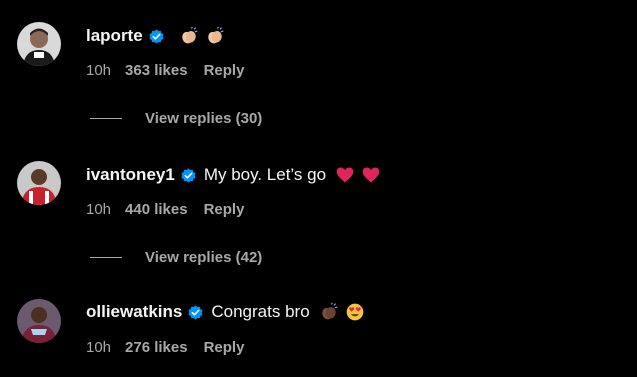  What do you see at coordinates (130, 175) in the screenshot?
I see `username: ivantoney1` at bounding box center [130, 175].